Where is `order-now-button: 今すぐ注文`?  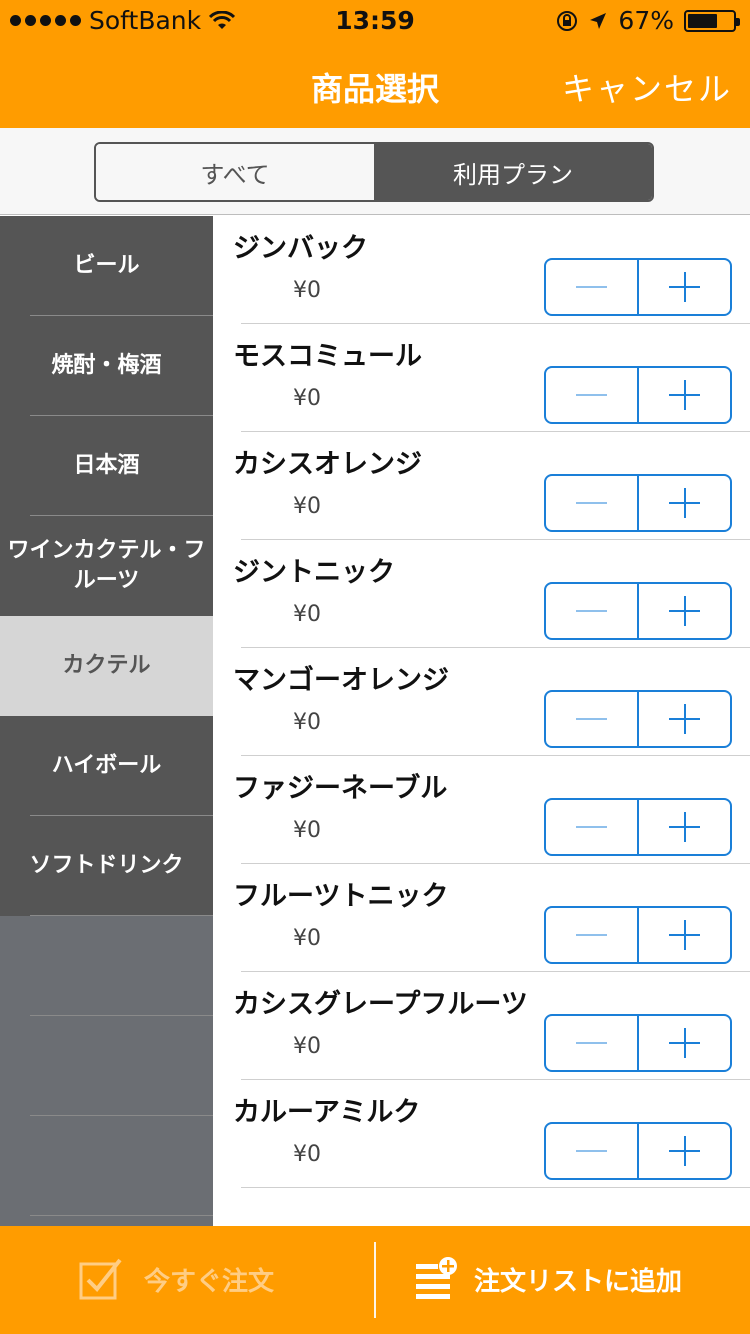 order-now-button: 今すぐ注文 is located at coordinates (176, 1279).